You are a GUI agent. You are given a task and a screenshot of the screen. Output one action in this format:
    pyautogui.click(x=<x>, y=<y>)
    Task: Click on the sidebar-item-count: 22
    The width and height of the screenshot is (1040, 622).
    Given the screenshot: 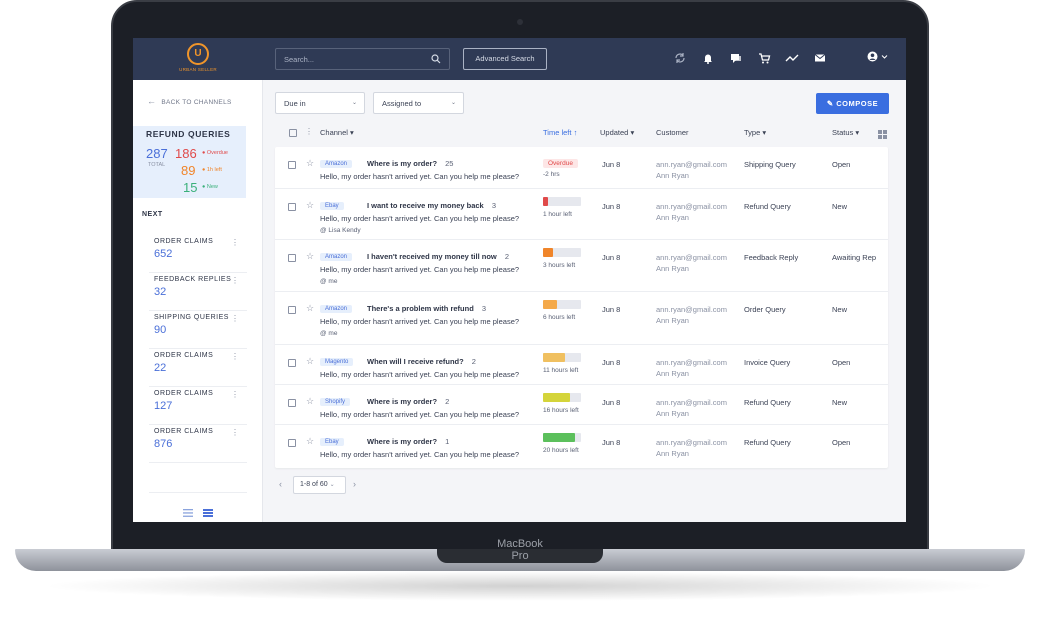 What is the action you would take?
    pyautogui.click(x=160, y=368)
    